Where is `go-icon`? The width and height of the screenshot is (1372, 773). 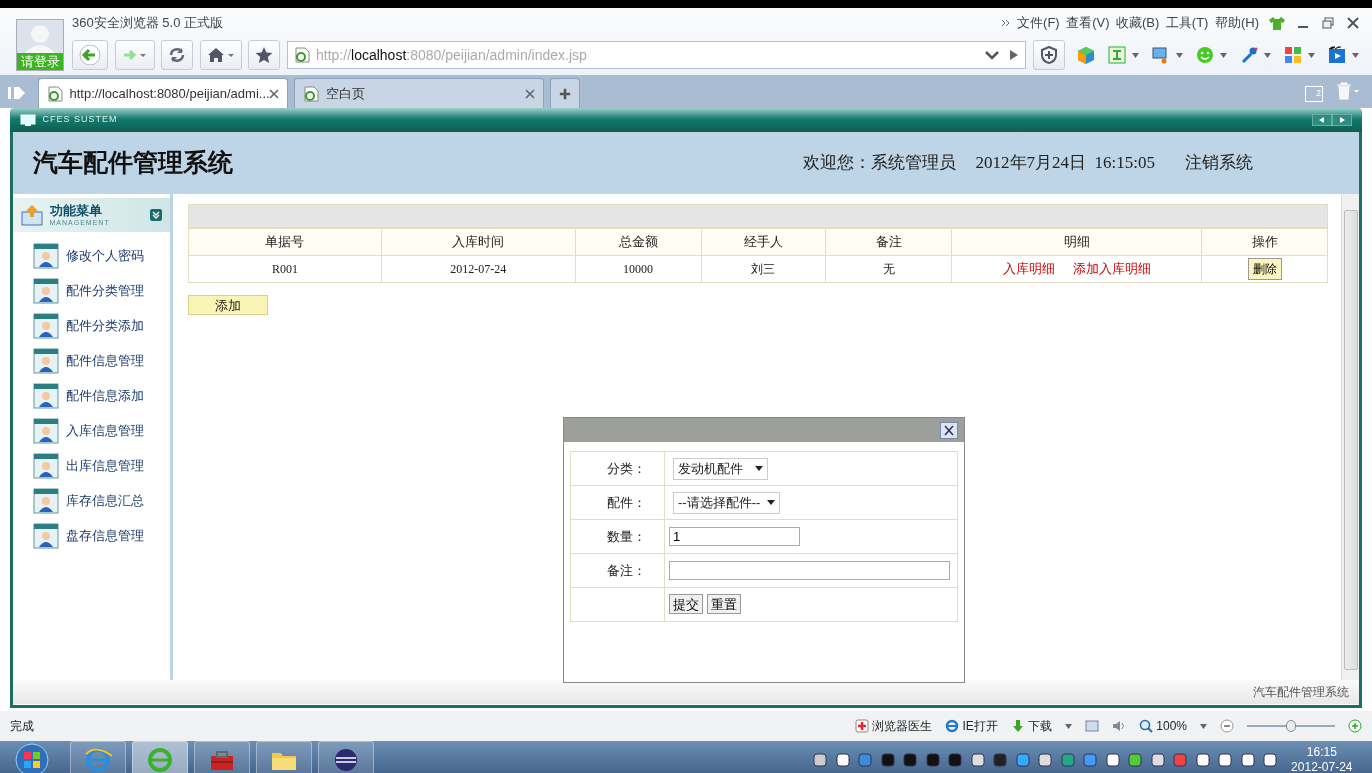 go-icon is located at coordinates (1014, 55).